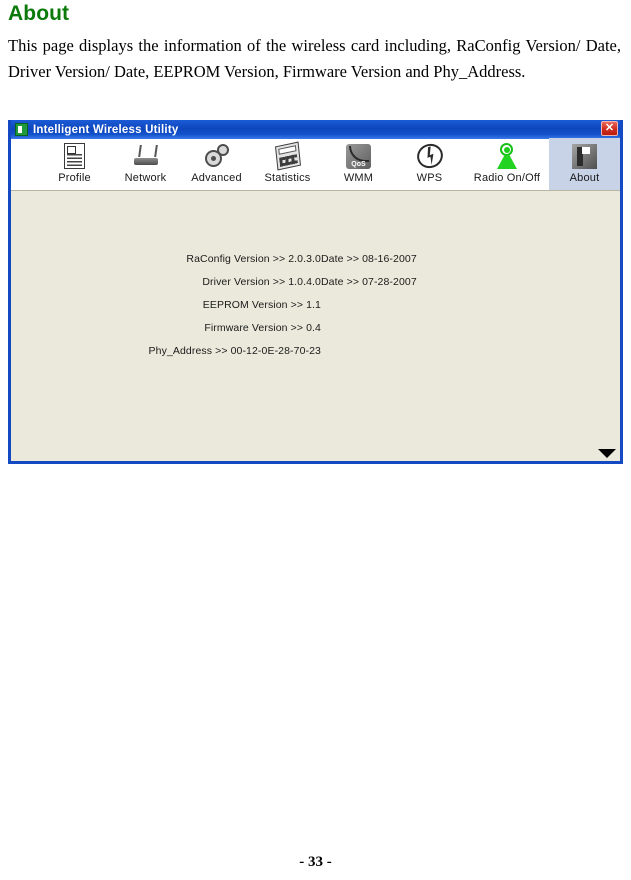 The image size is (631, 880). I want to click on tab-radio-onoff-label: Radio On/Off, so click(507, 178).